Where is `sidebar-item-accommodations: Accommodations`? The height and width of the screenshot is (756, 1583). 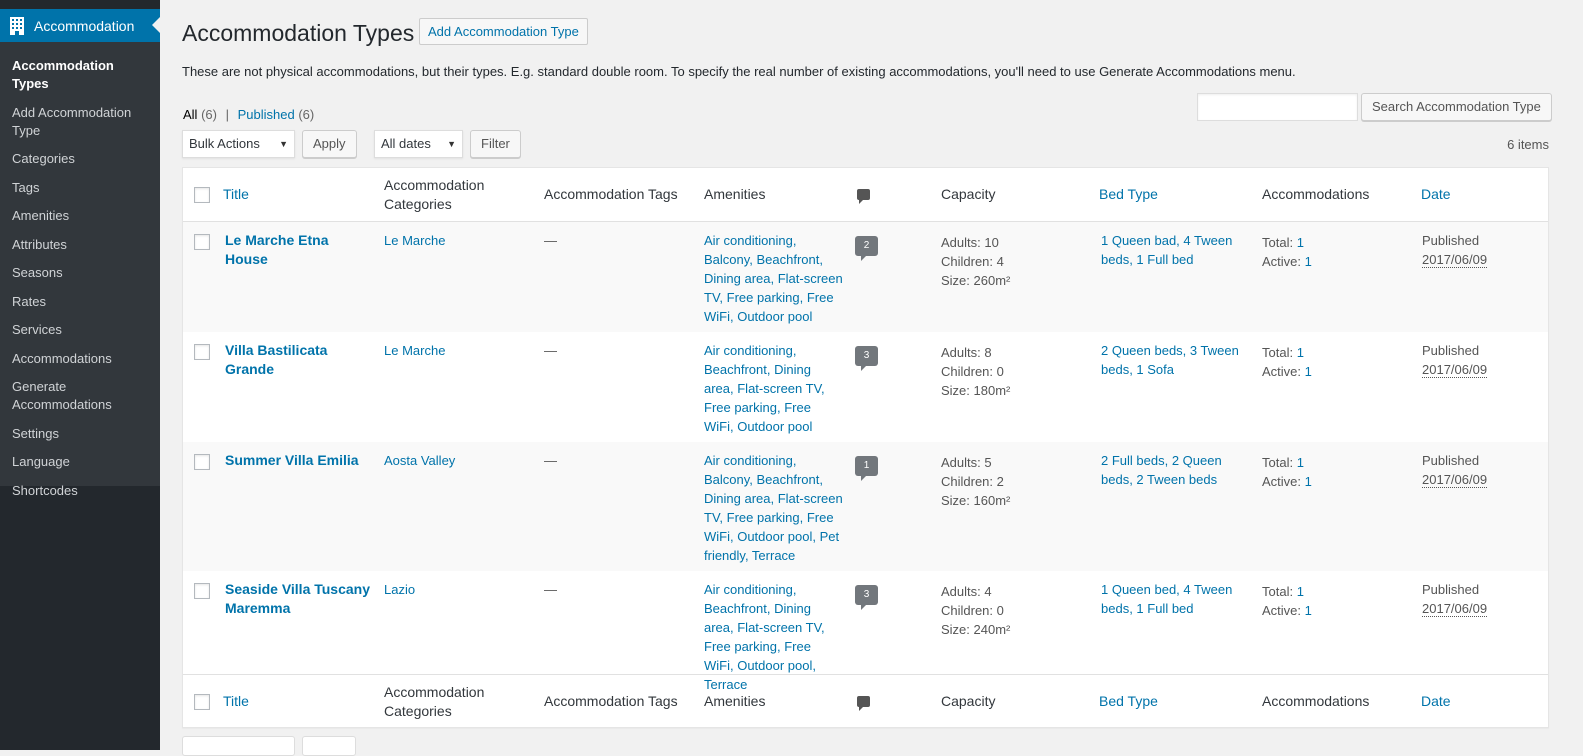 sidebar-item-accommodations: Accommodations is located at coordinates (80, 359).